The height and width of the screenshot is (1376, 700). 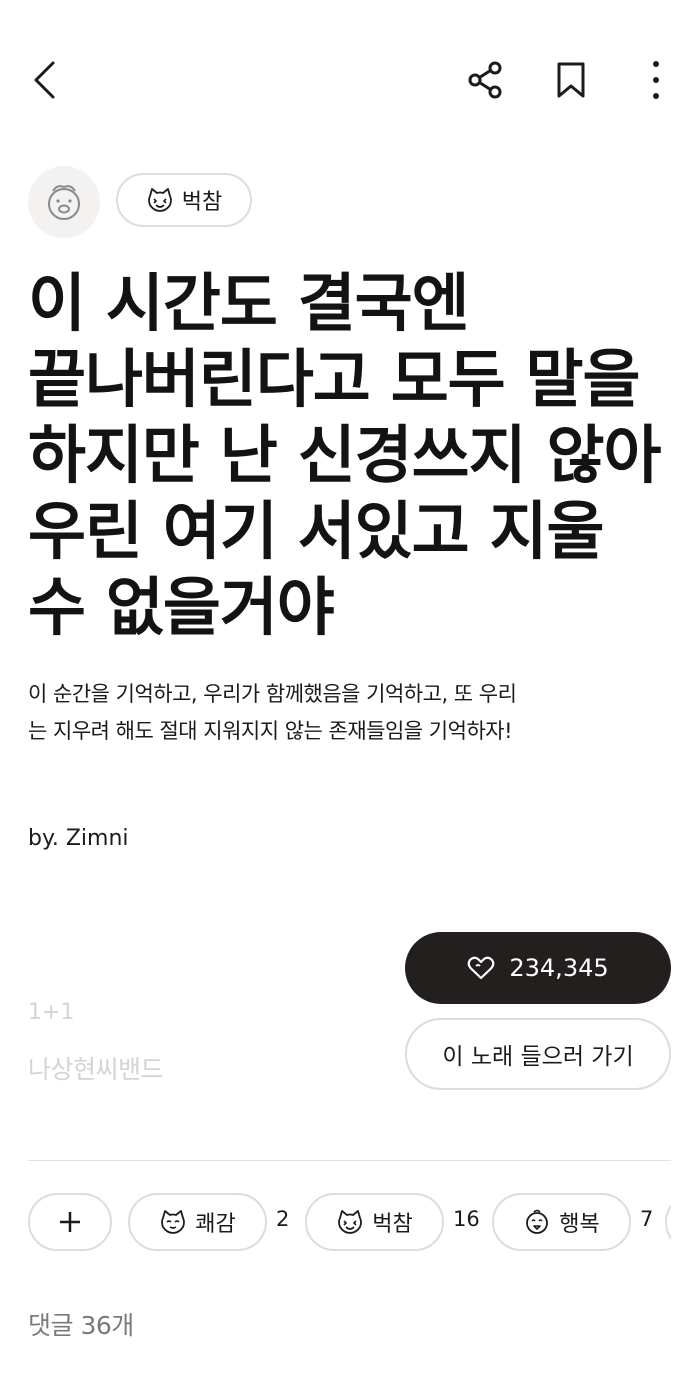 I want to click on like-button: 234,345, so click(x=538, y=968).